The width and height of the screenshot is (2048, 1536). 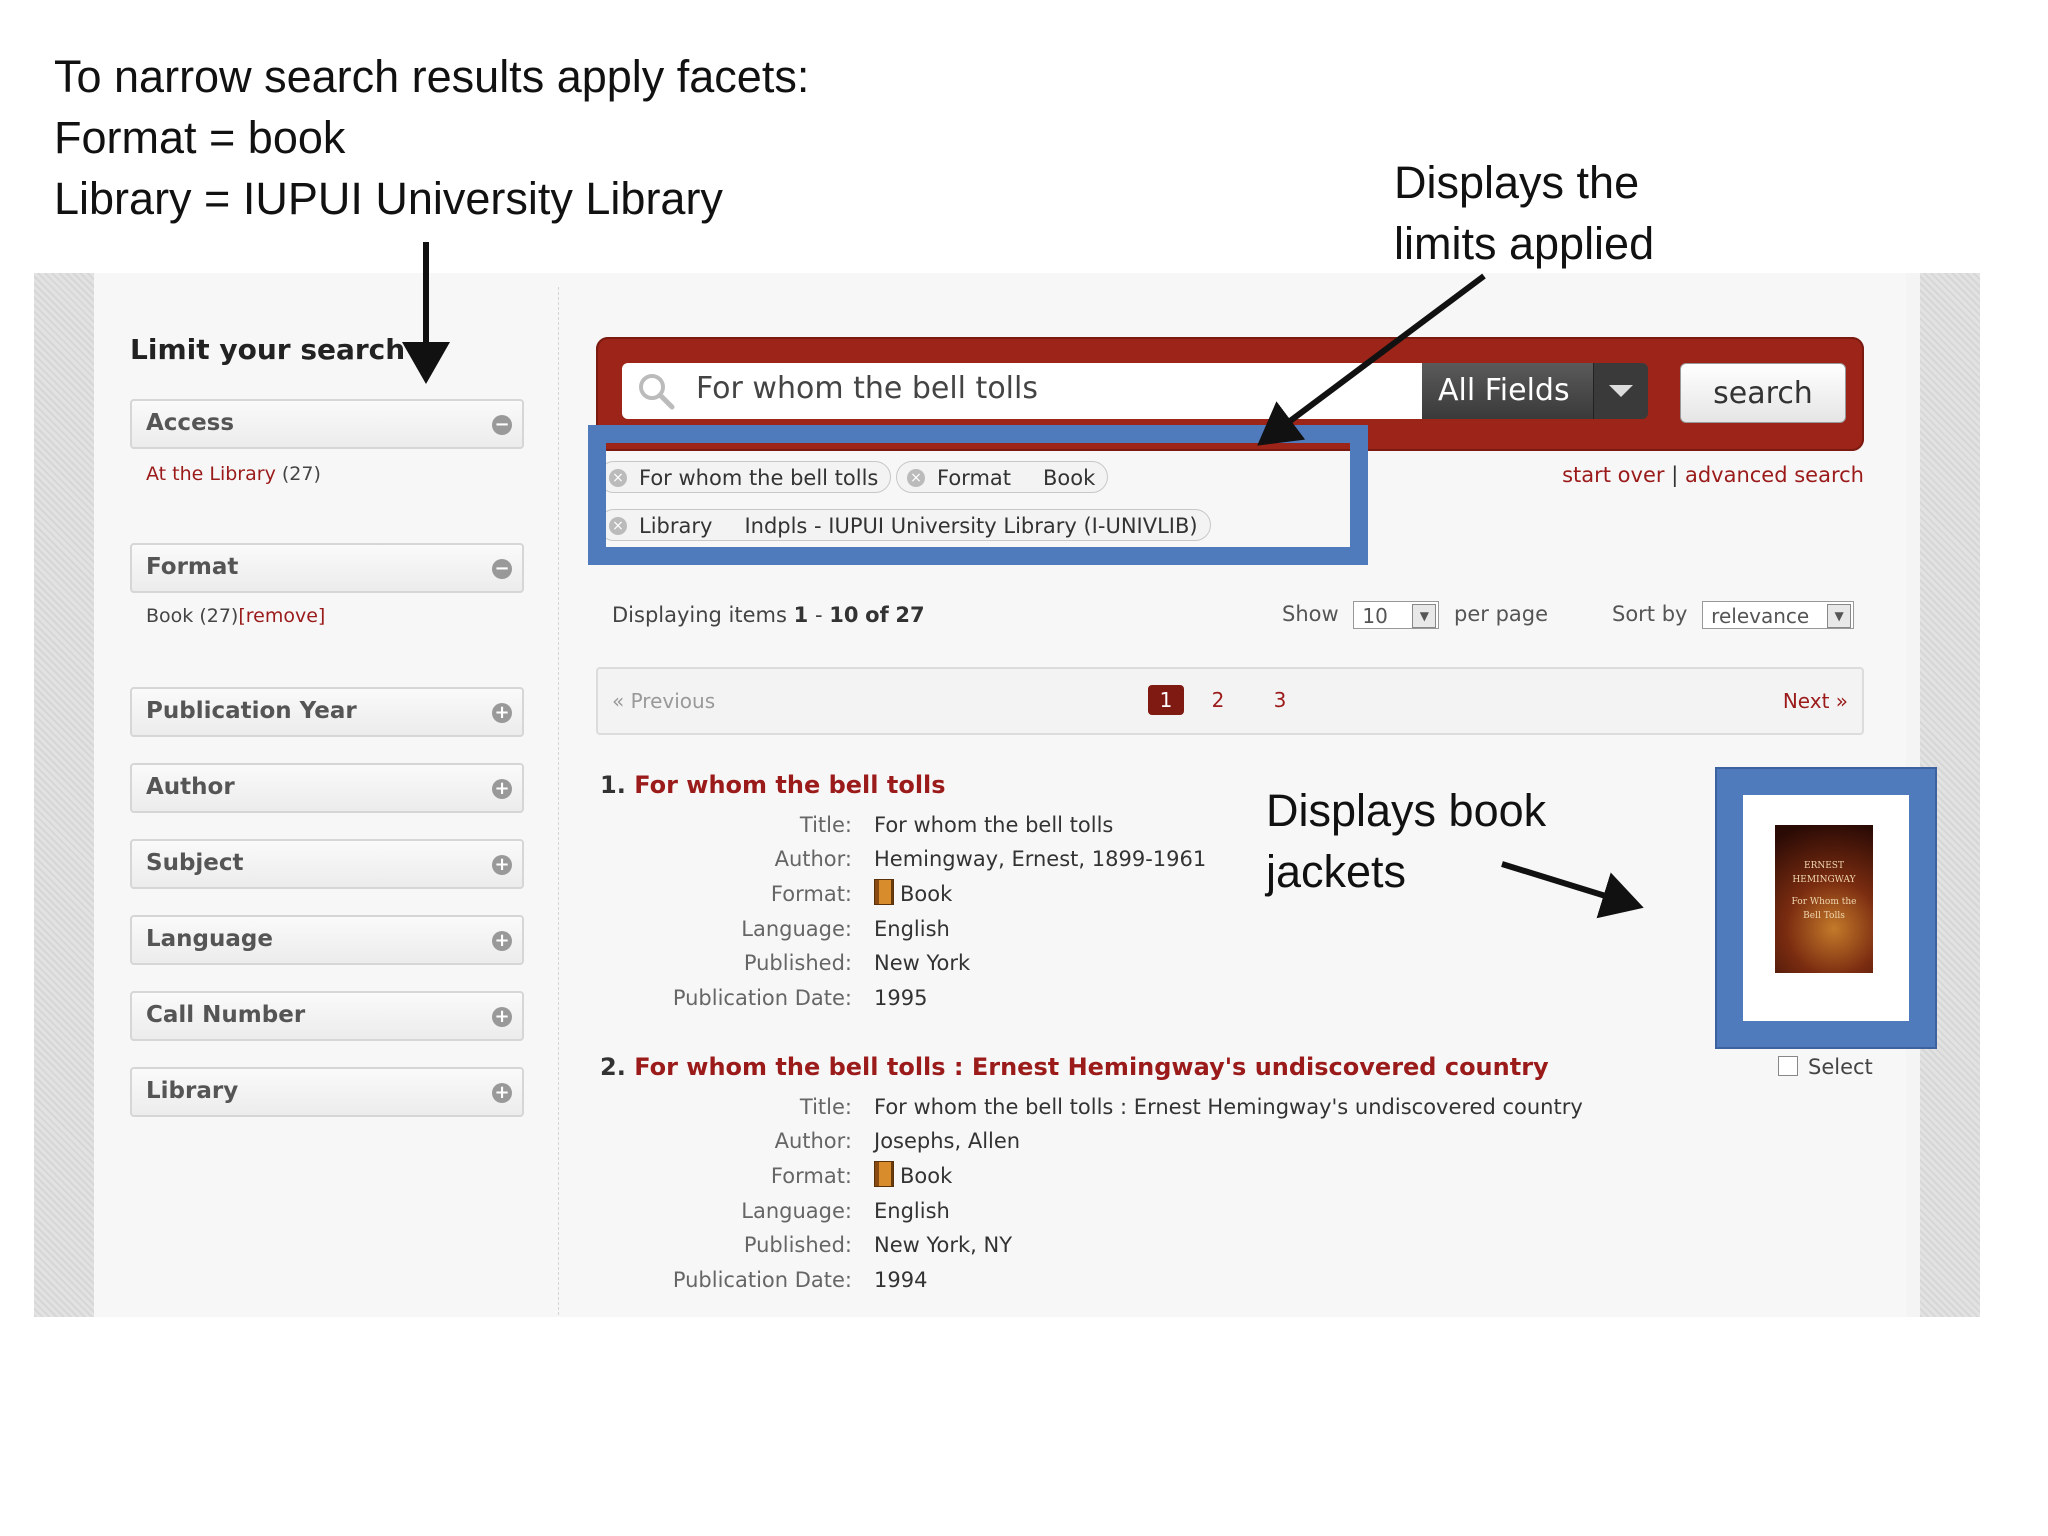 I want to click on advanced-search-link: advanced search, so click(x=1774, y=475).